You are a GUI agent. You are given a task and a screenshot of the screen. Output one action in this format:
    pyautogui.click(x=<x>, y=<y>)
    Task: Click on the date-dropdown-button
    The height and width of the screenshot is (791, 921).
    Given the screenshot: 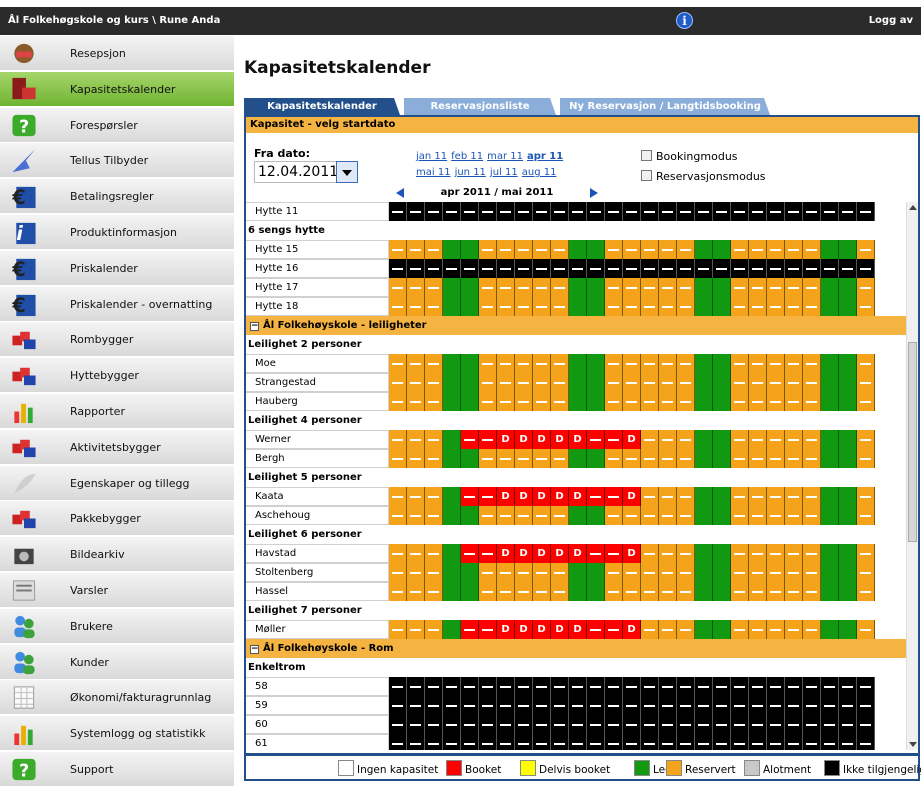 What is the action you would take?
    pyautogui.click(x=347, y=172)
    